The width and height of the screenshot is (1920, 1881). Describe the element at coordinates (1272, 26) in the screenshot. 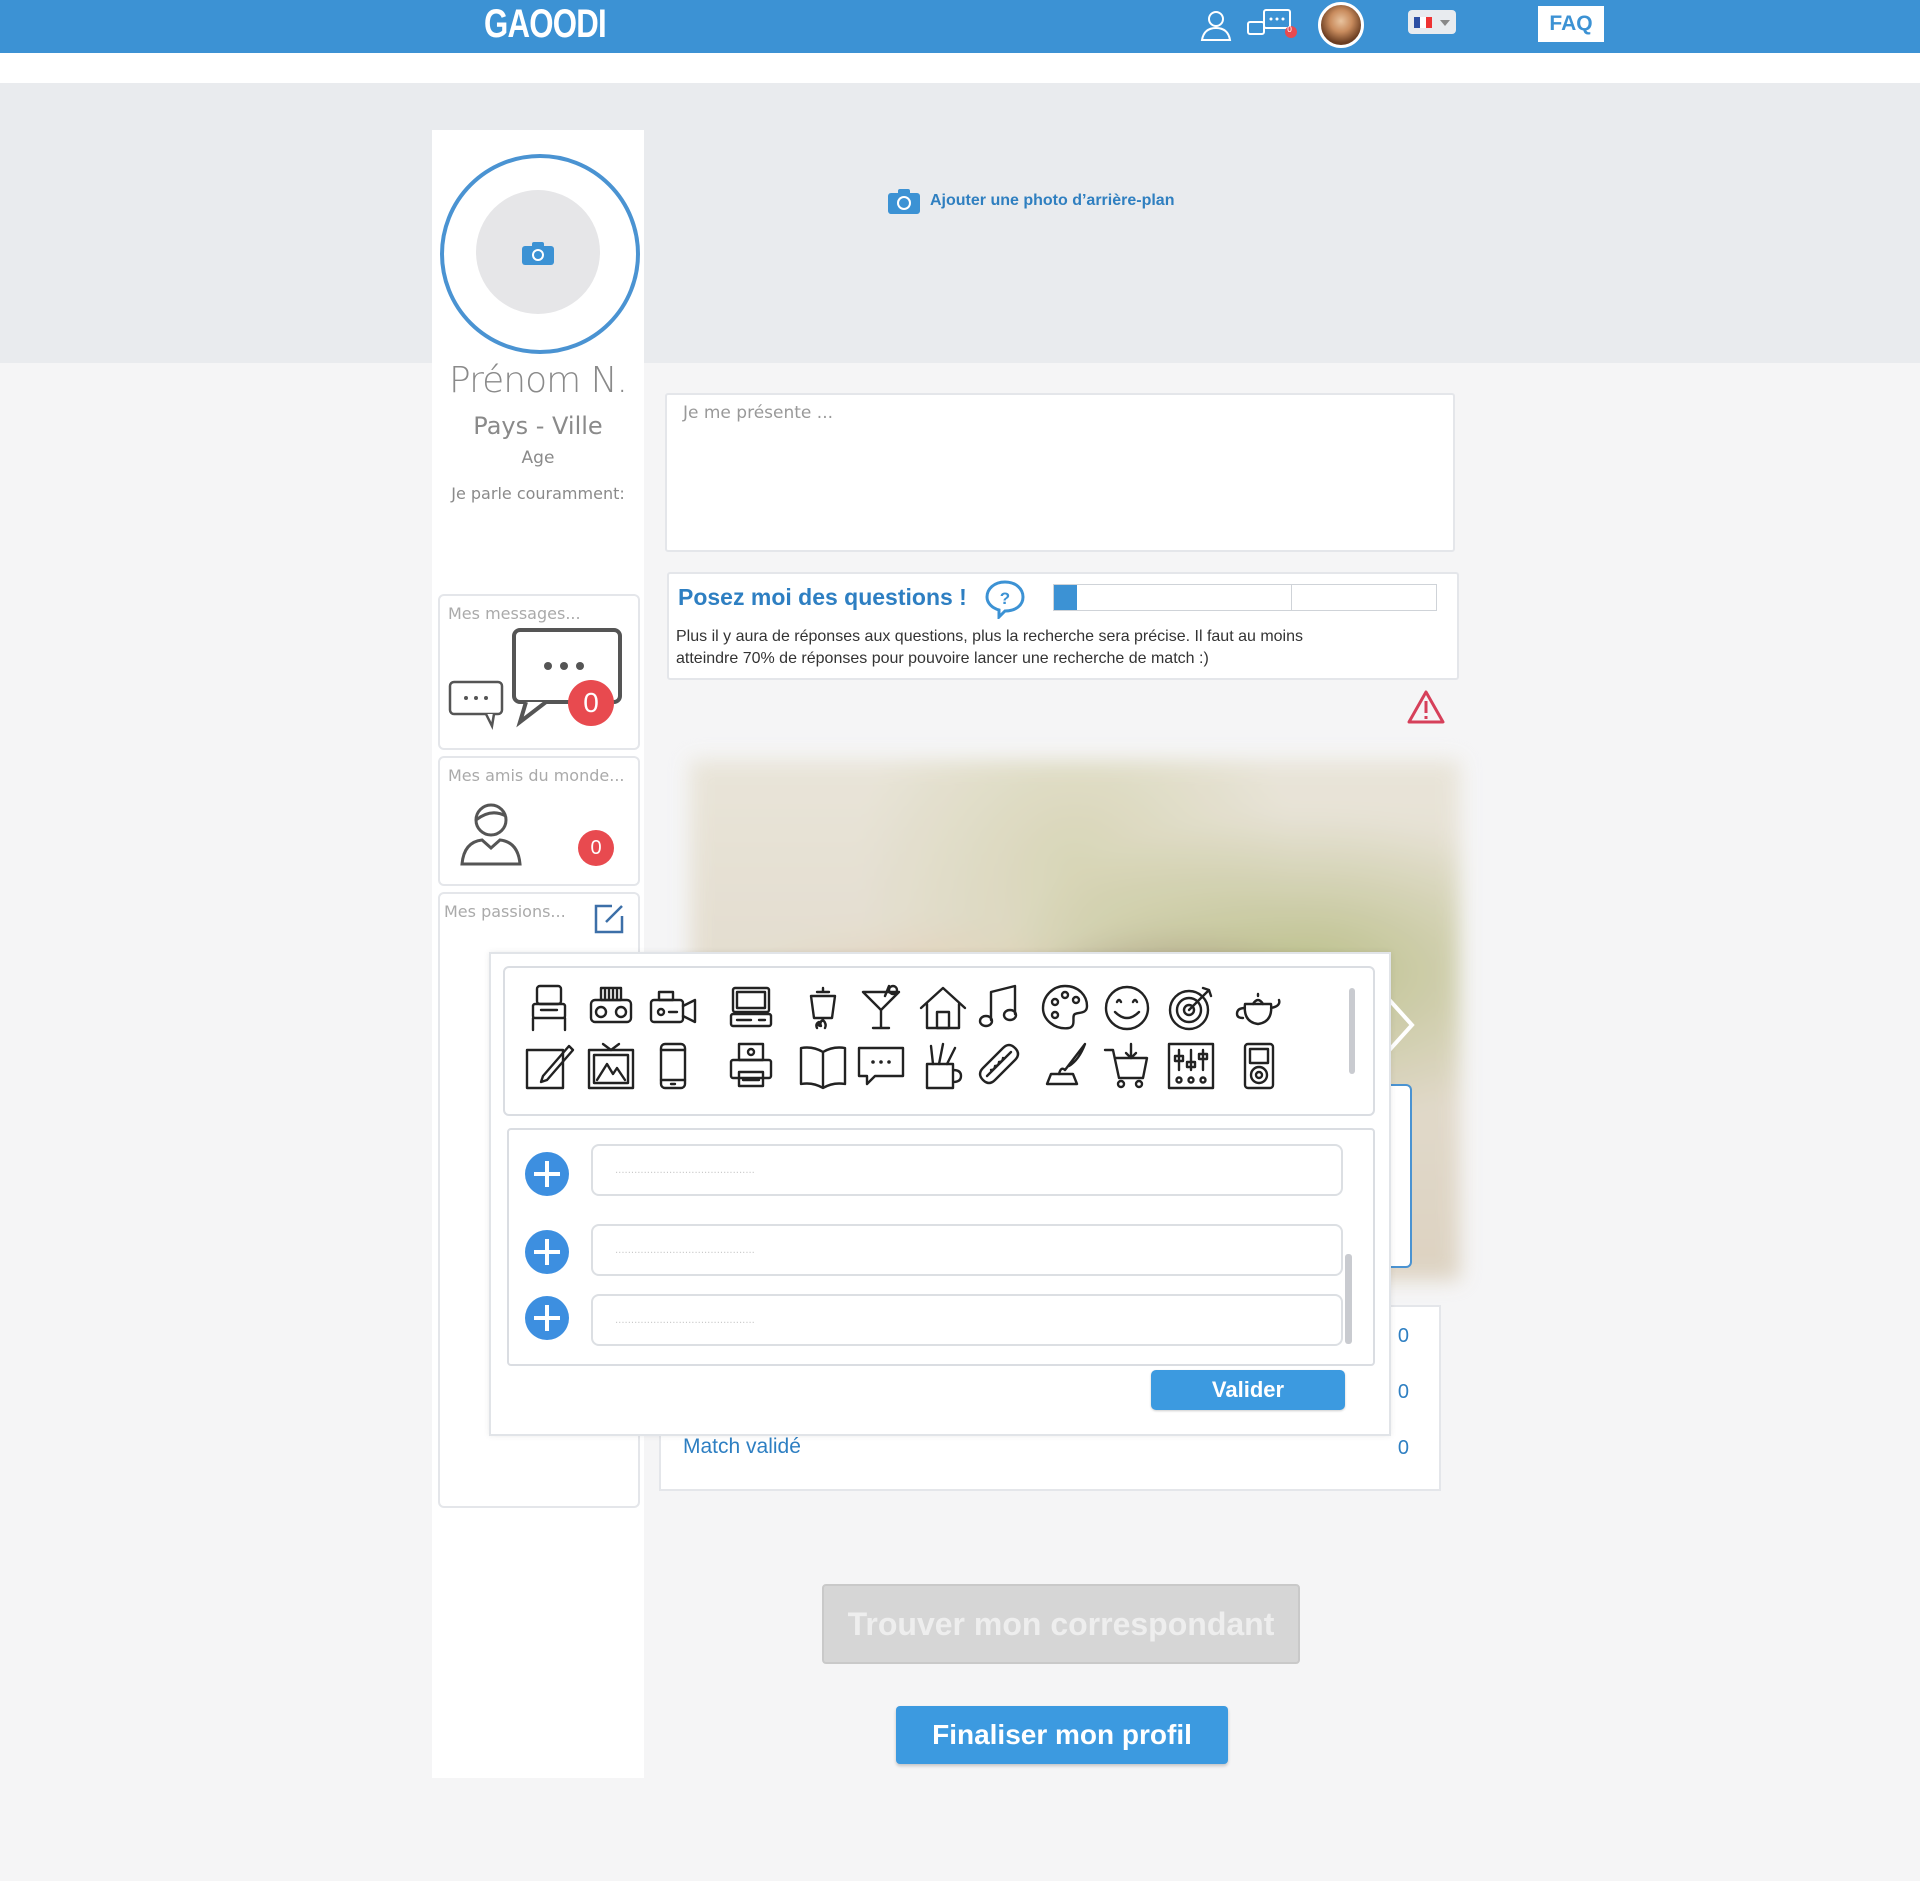

I see `chat-icon: 0` at that location.